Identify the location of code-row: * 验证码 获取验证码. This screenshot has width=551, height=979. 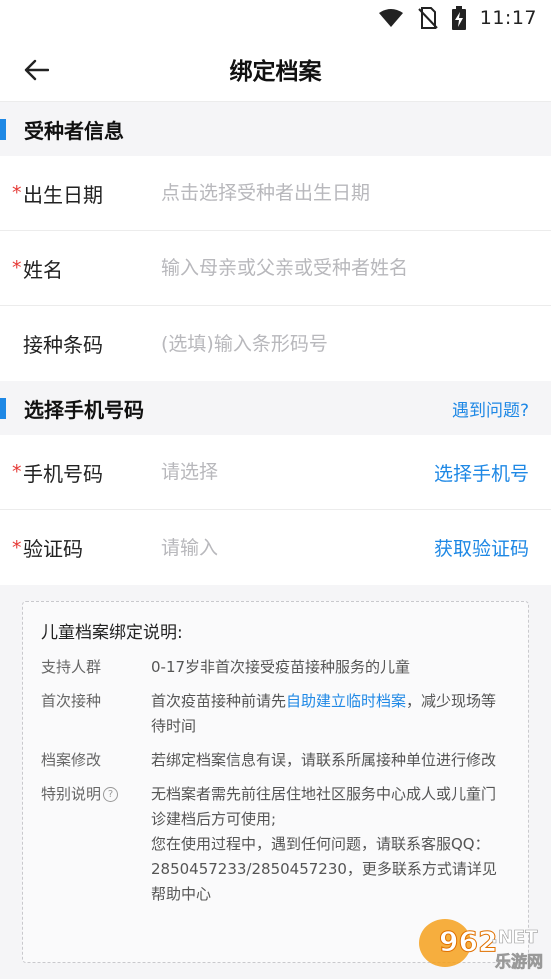
(275, 547).